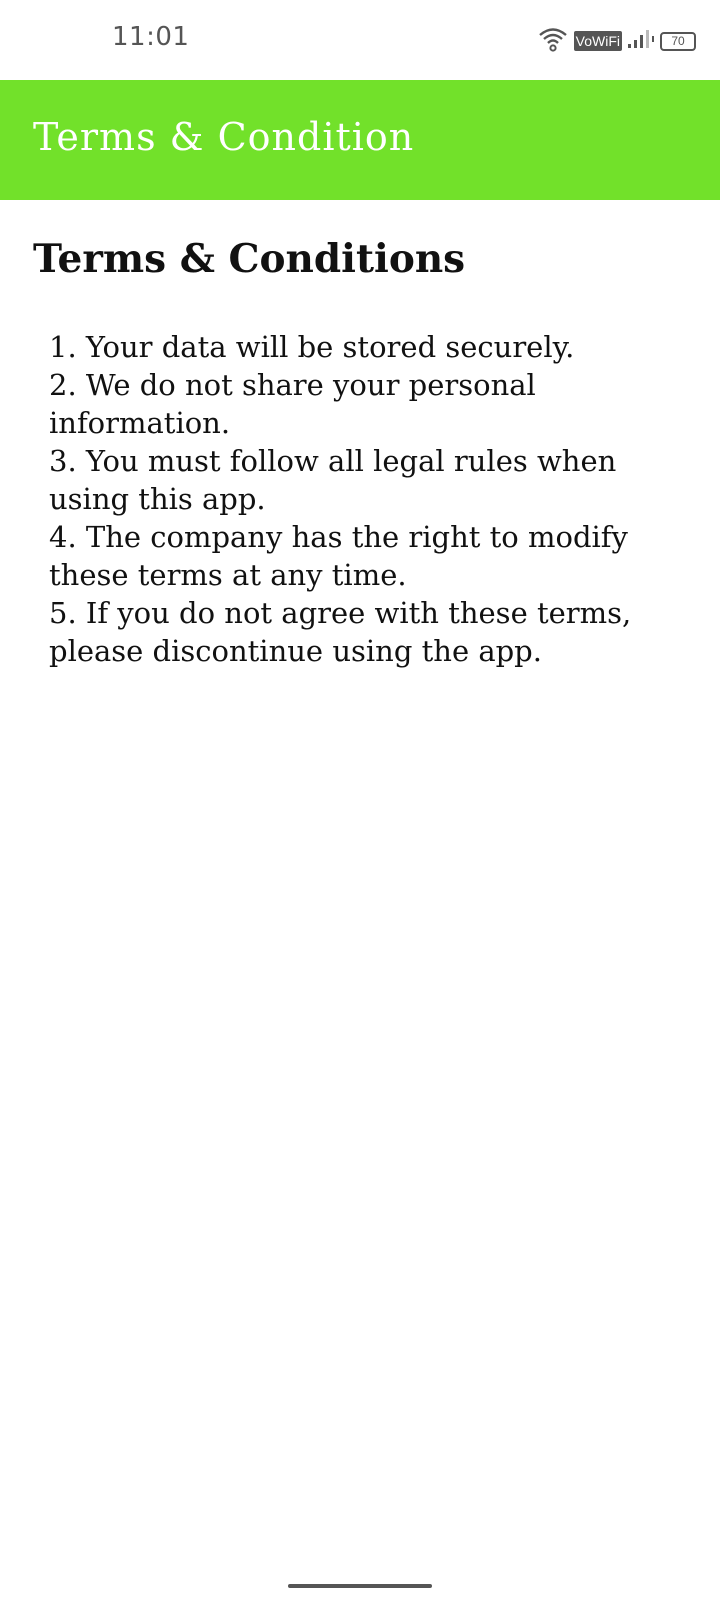 This screenshot has height=1600, width=720. What do you see at coordinates (360, 40) in the screenshot?
I see `status-bar: 11:01 VoWiFi 70` at bounding box center [360, 40].